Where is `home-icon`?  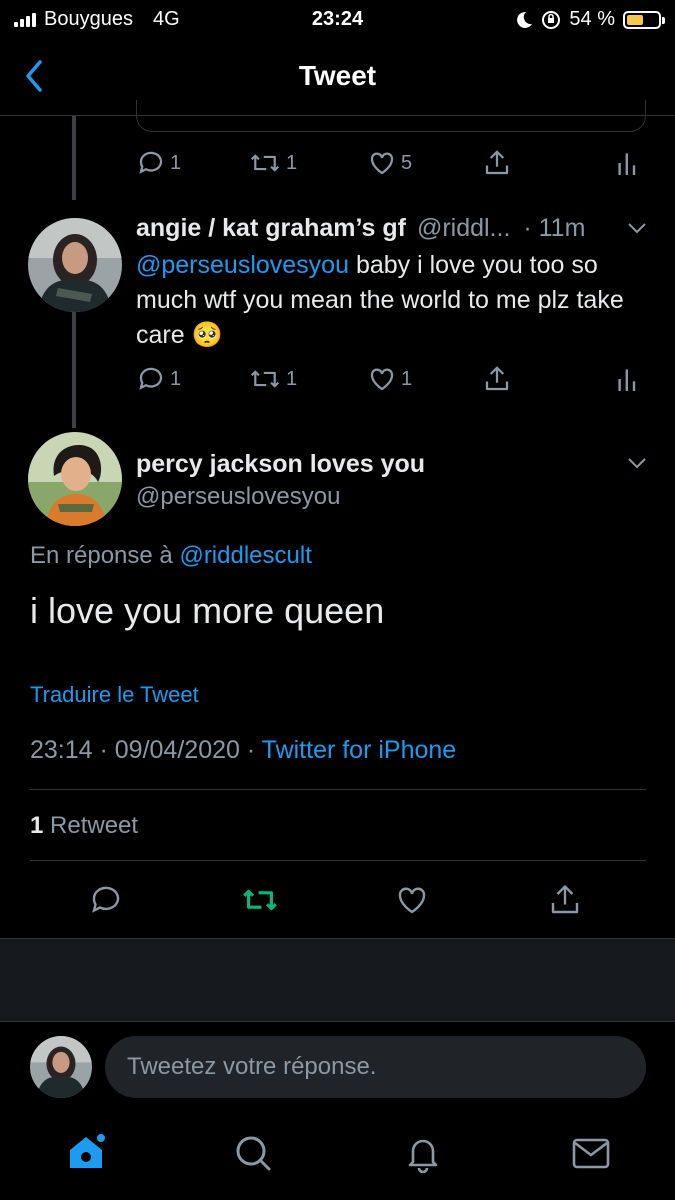
home-icon is located at coordinates (87, 1151).